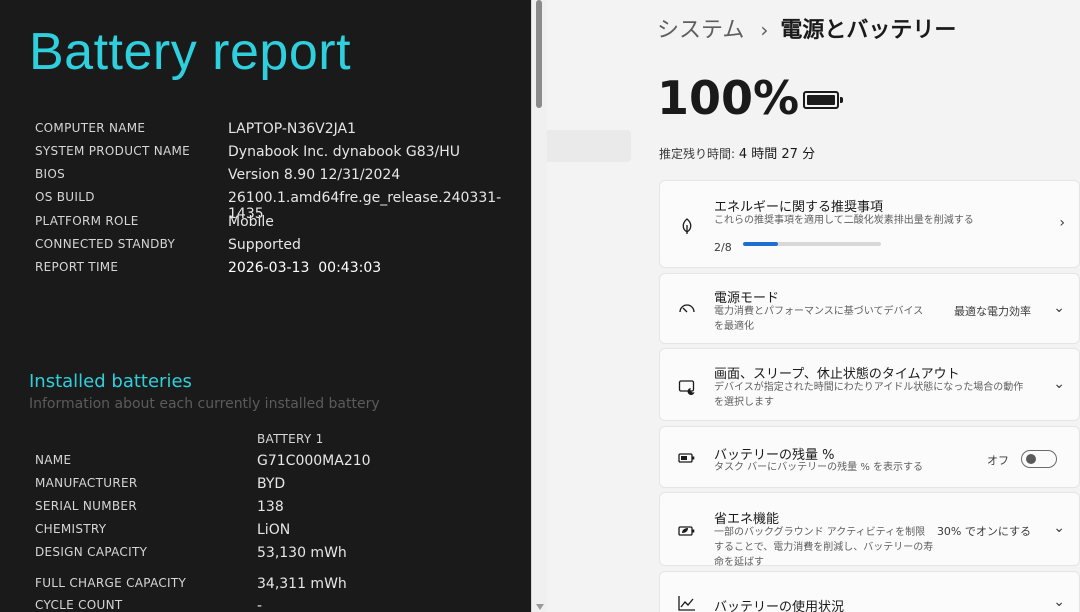 The height and width of the screenshot is (612, 1080). What do you see at coordinates (998, 460) in the screenshot?
I see `toggle-state-label: オフ` at bounding box center [998, 460].